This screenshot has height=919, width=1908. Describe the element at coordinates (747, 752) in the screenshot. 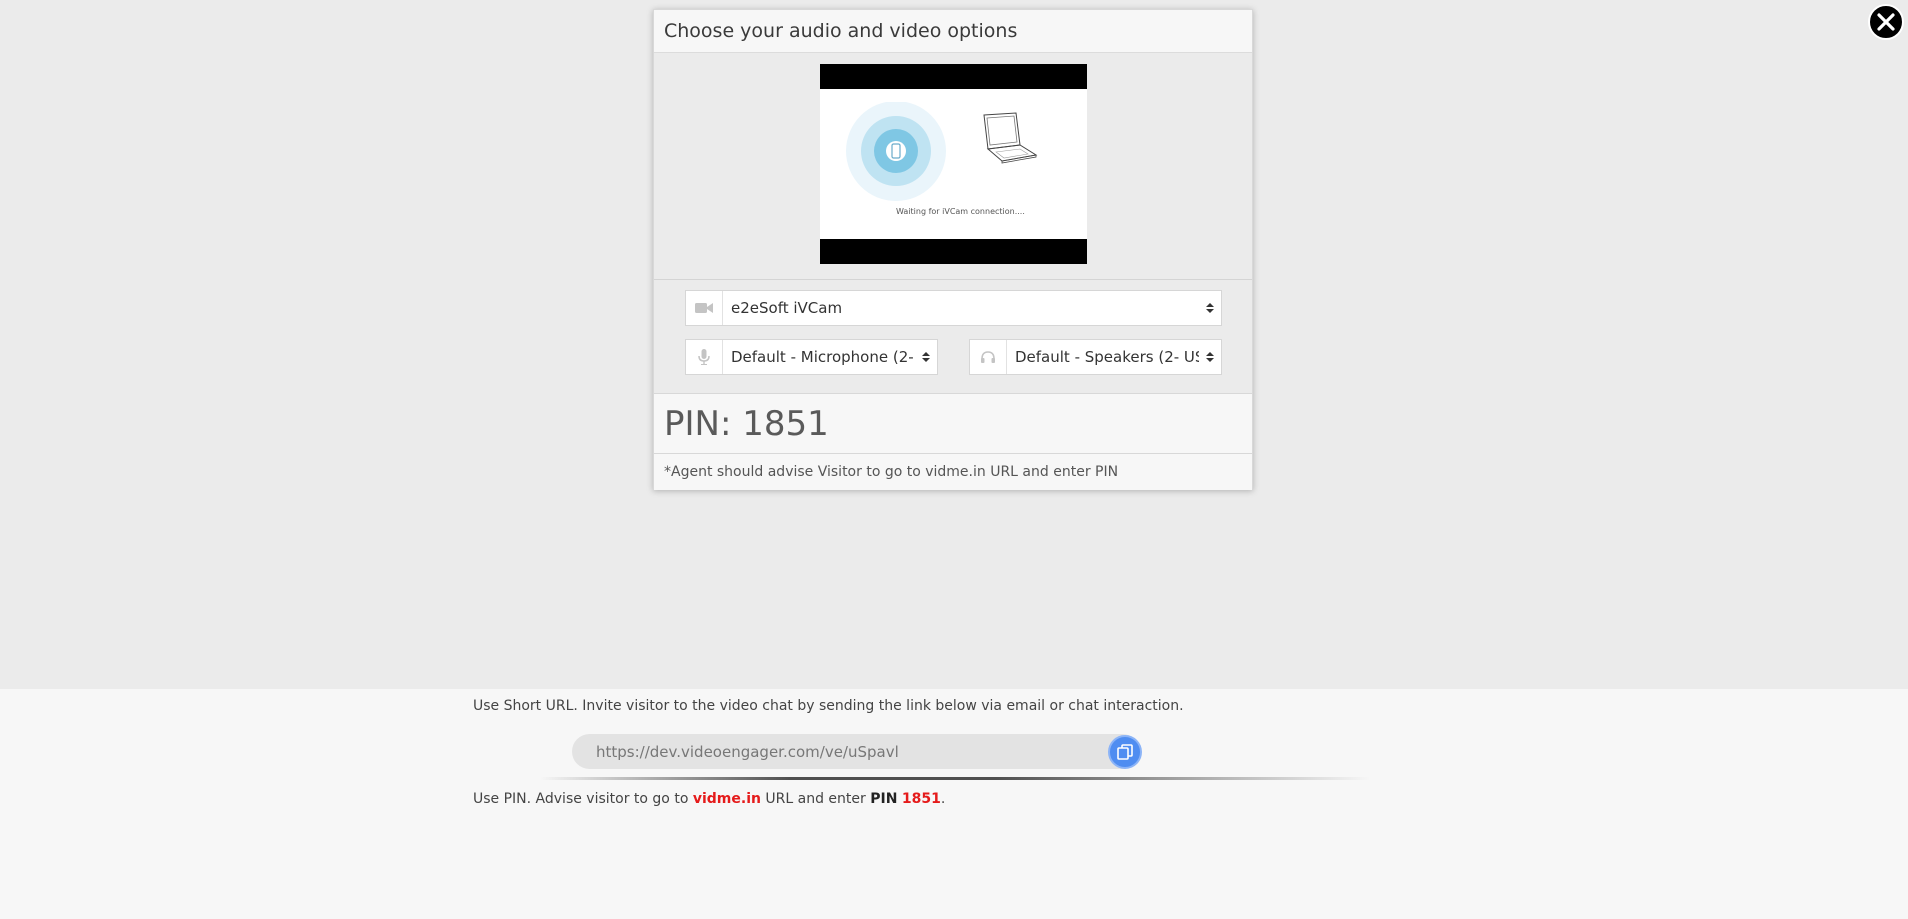

I see `short-url-text: https://dev.videoengager.com/ve/uSpavl` at that location.